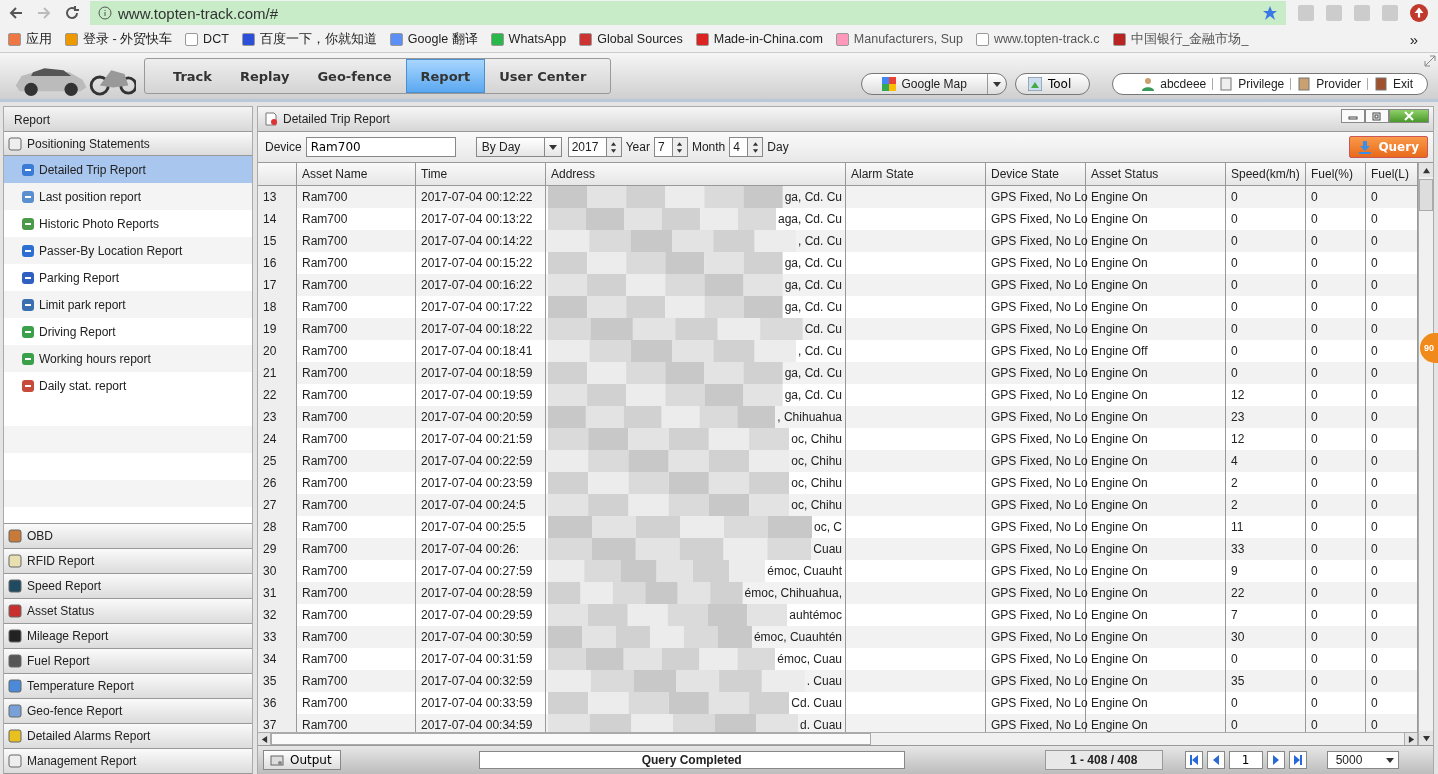 This screenshot has height=774, width=1438. What do you see at coordinates (309, 39) in the screenshot?
I see `bookmark: 百度一下，你就知道` at bounding box center [309, 39].